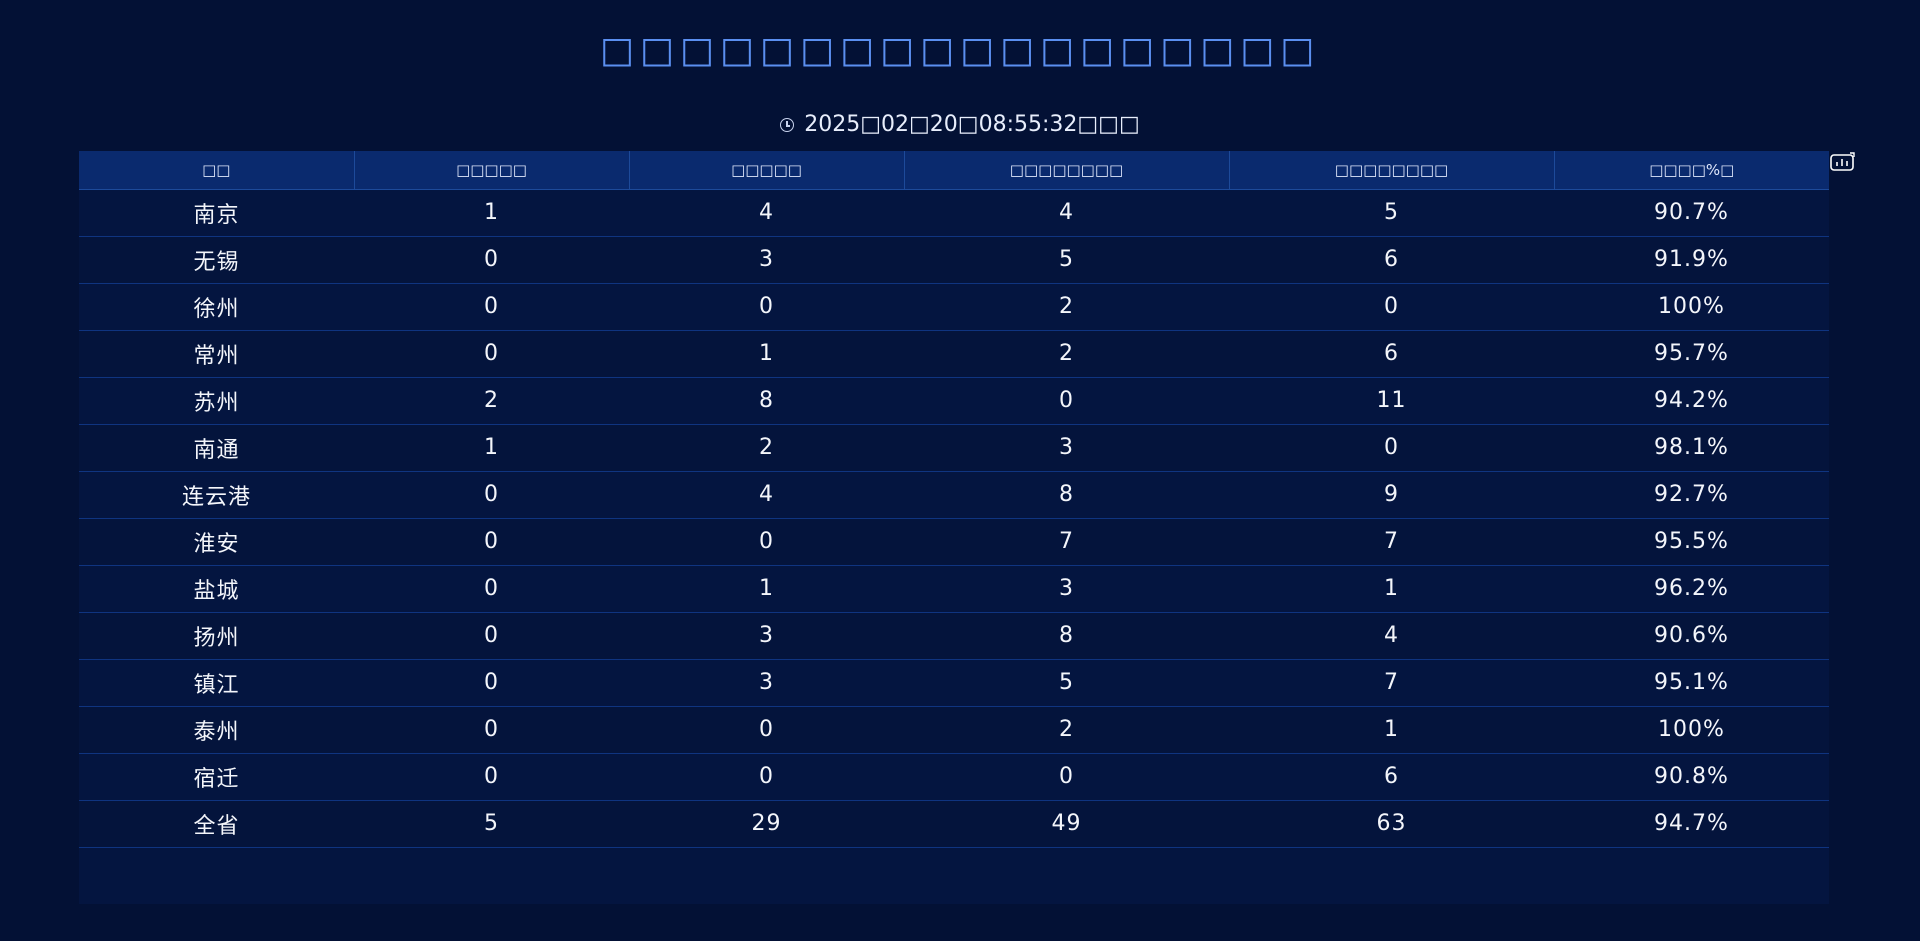  What do you see at coordinates (1066, 823) in the screenshot?
I see `cell: 49` at bounding box center [1066, 823].